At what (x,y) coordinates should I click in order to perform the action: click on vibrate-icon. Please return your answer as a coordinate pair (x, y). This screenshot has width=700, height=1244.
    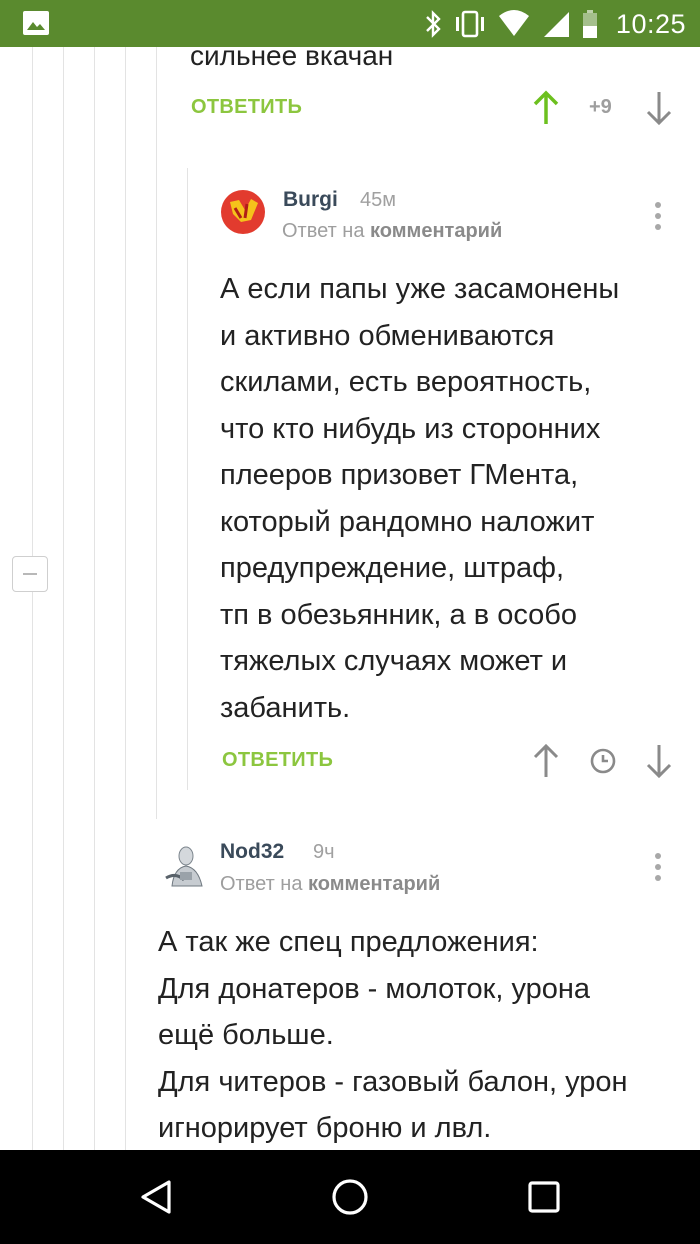
    Looking at the image, I should click on (469, 24).